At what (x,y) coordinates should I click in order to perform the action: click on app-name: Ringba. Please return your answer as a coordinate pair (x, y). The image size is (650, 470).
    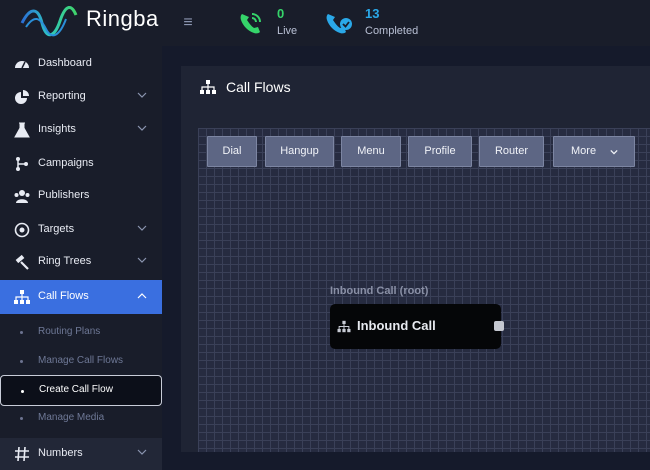
    Looking at the image, I should click on (122, 18).